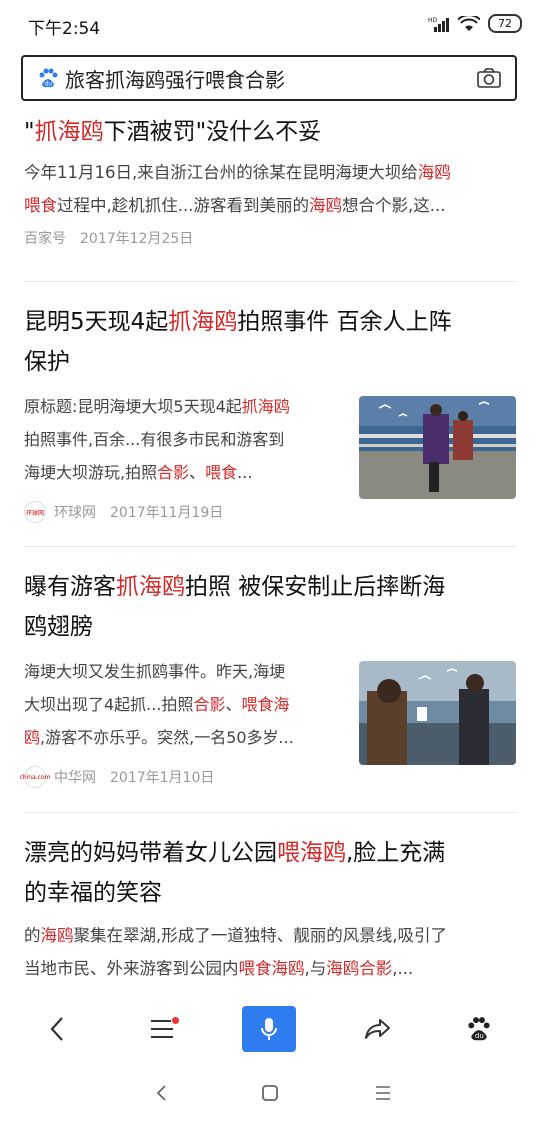  Describe the element at coordinates (270, 238) in the screenshot. I see `result-meta: 百家号 2017年12月25日` at that location.